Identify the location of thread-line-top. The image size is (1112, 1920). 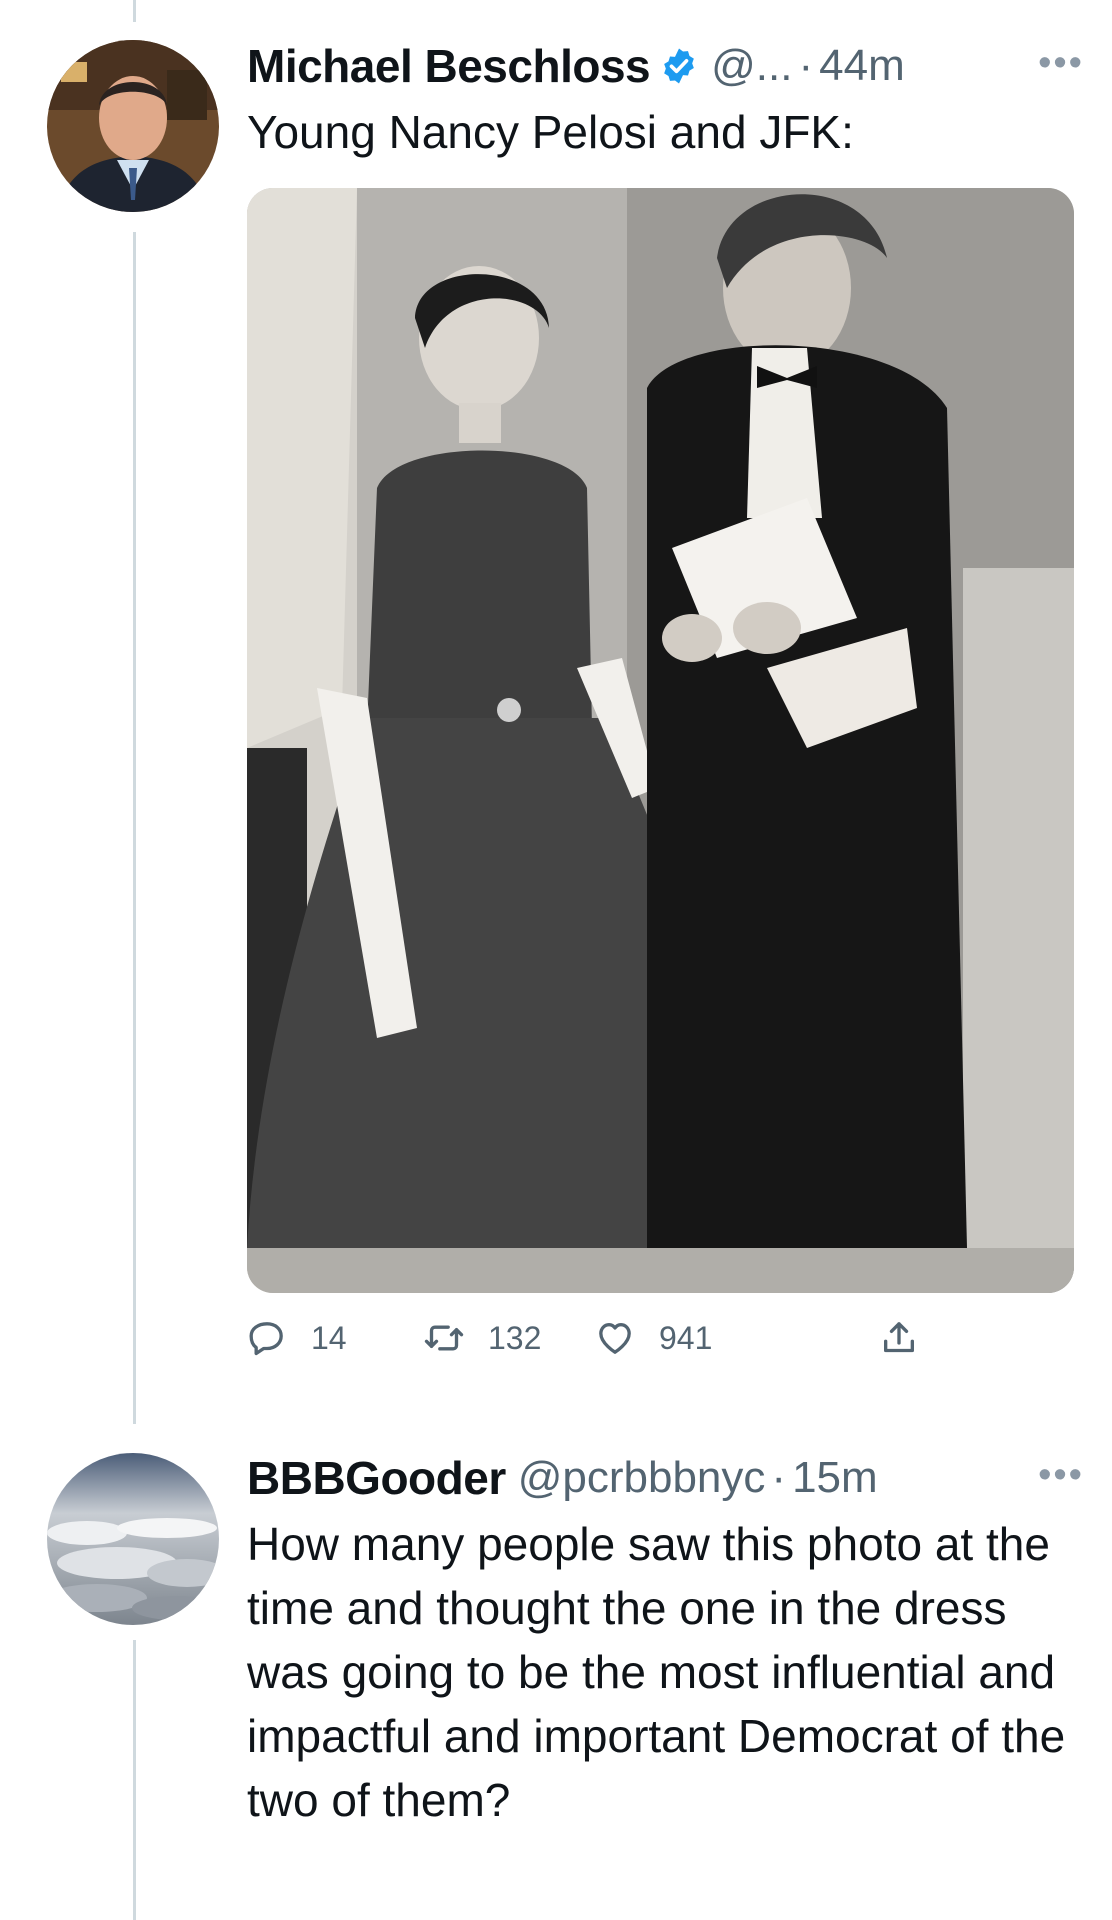
(134, 11).